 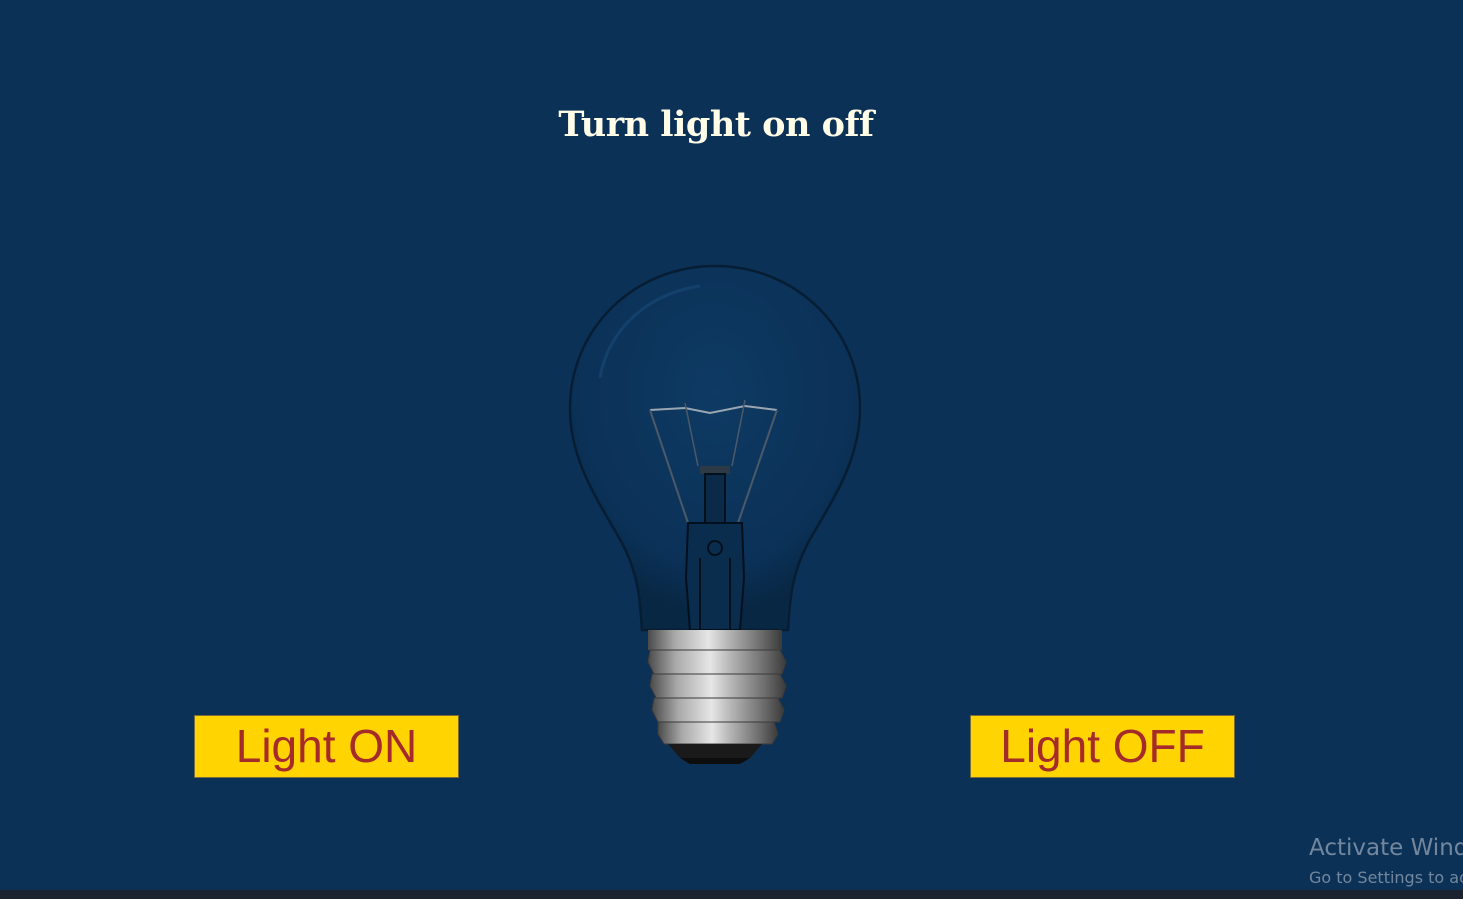 I want to click on watermark-subtitle: Go to Settings to activate Windows., so click(x=1386, y=877).